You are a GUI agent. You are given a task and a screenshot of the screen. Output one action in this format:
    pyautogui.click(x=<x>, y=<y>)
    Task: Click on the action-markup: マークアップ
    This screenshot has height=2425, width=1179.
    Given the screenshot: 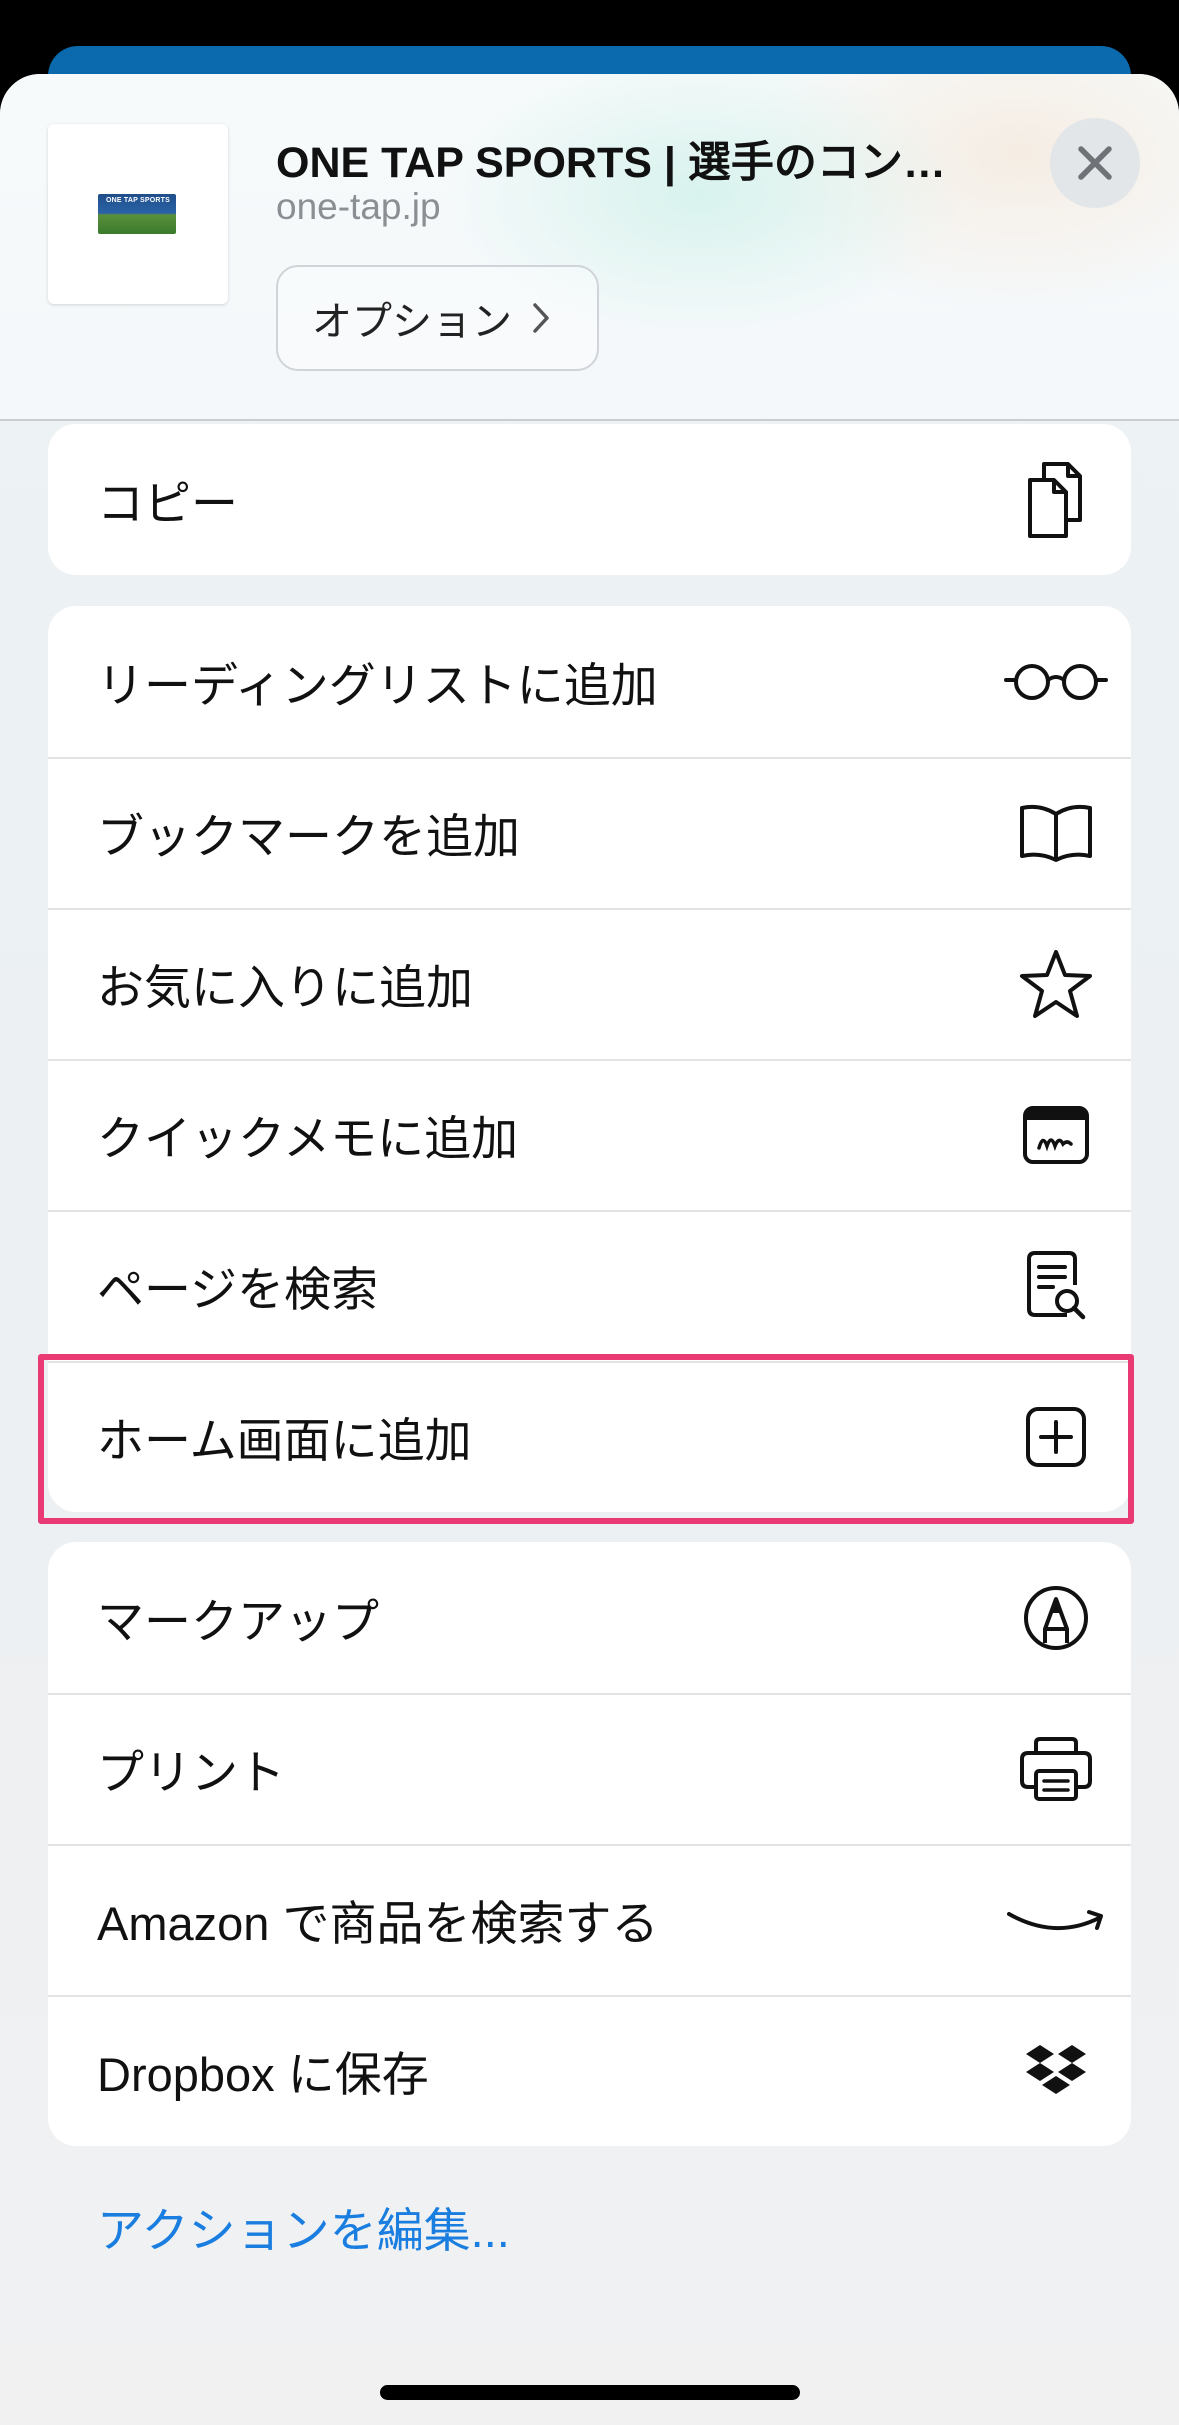 What is the action you would take?
    pyautogui.click(x=589, y=1617)
    